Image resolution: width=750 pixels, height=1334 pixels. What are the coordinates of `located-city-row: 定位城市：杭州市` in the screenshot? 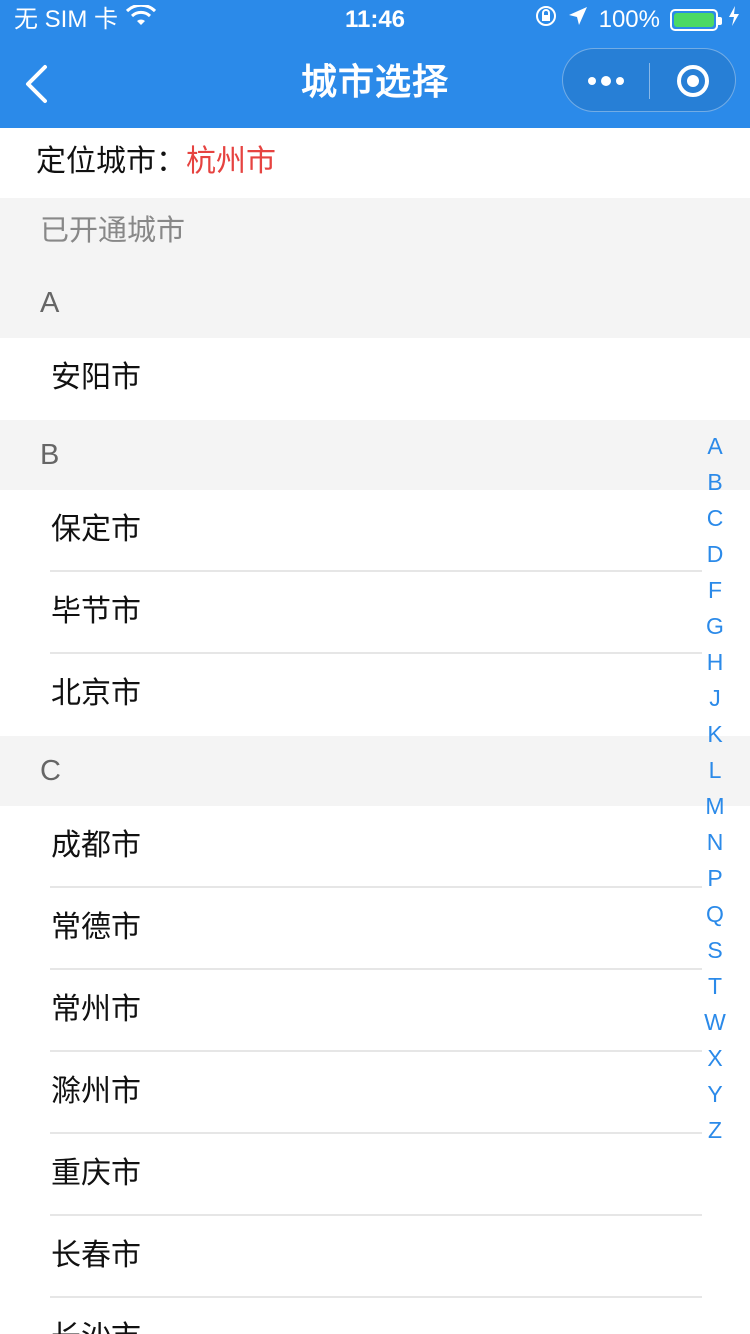 It's located at (375, 163).